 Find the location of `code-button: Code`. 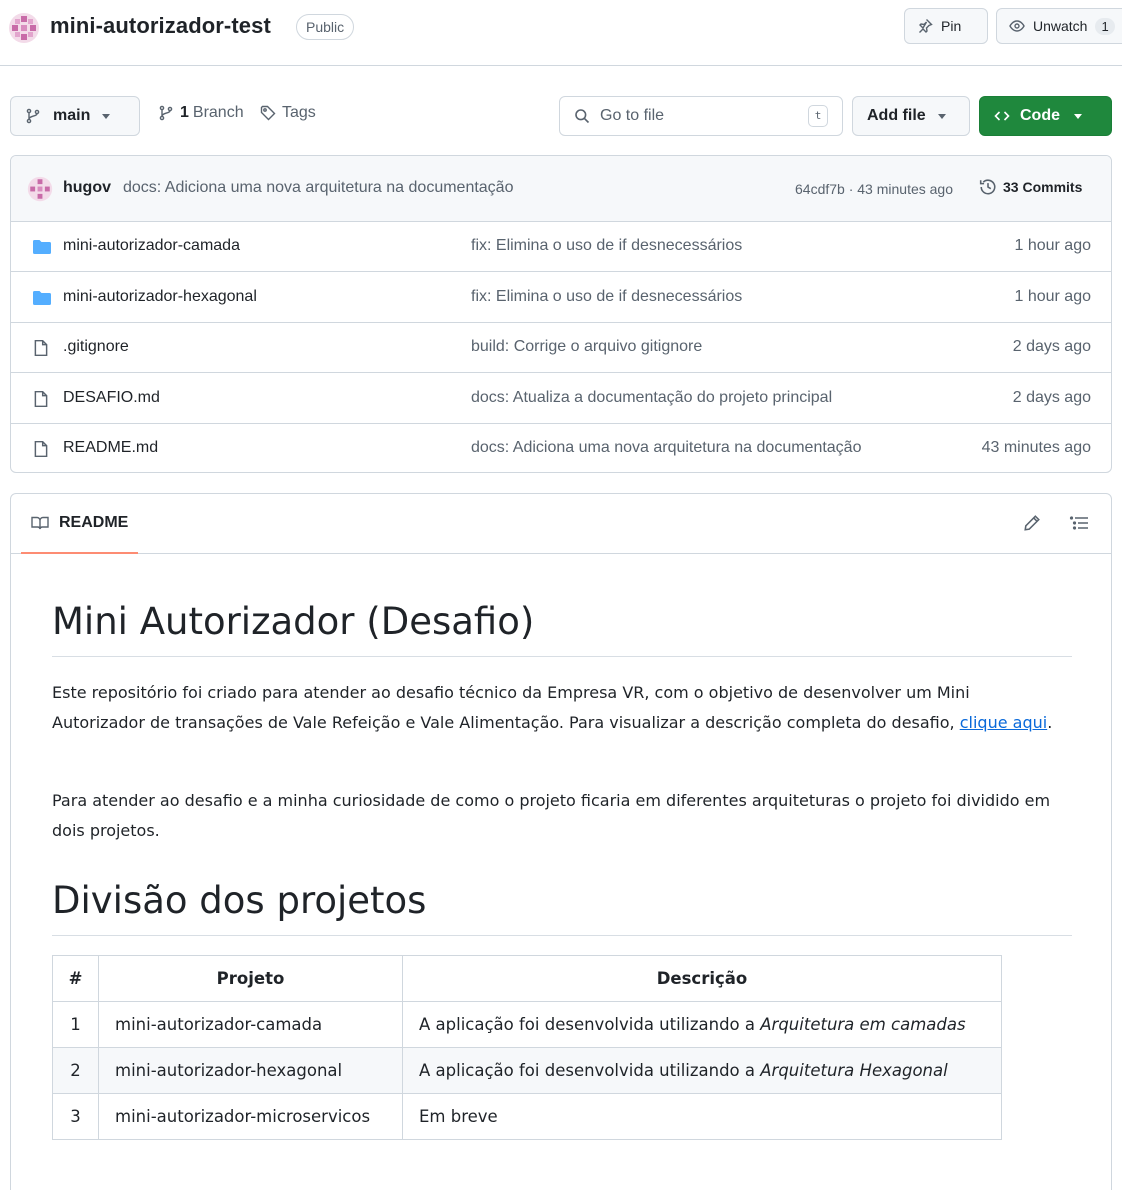

code-button: Code is located at coordinates (1045, 116).